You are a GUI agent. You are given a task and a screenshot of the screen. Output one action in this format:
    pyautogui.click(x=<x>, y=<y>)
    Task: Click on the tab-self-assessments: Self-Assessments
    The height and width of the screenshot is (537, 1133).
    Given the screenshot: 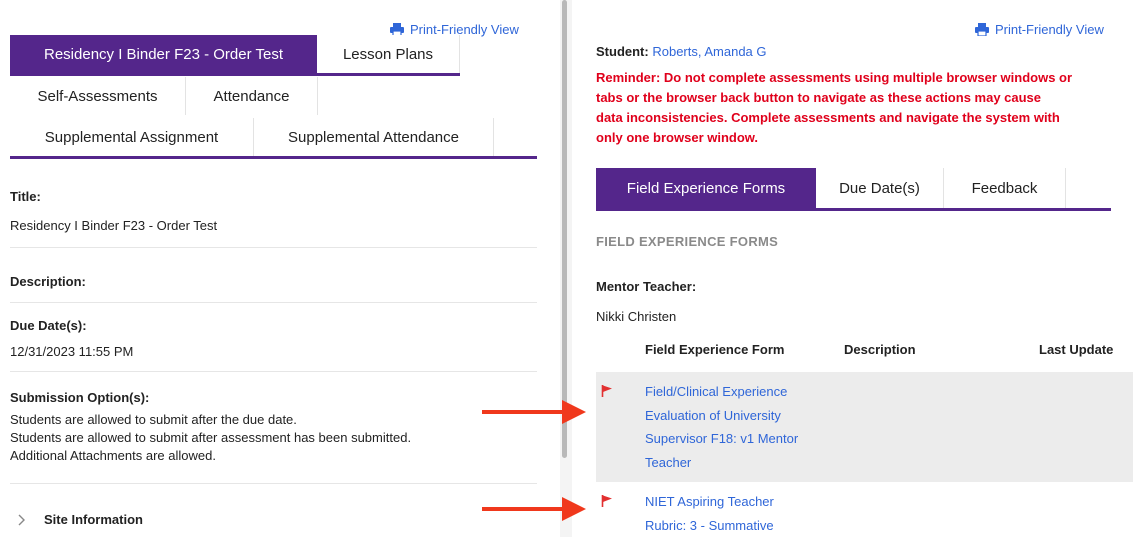 What is the action you would take?
    pyautogui.click(x=98, y=96)
    